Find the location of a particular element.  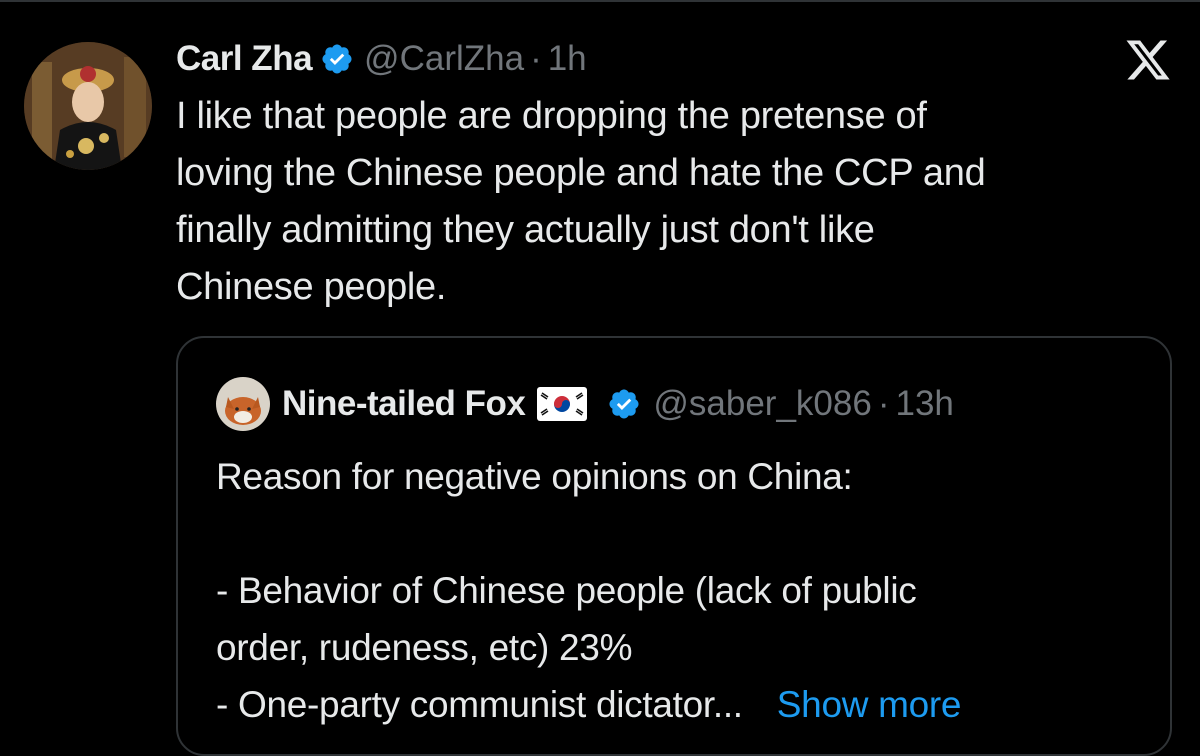

quoted-line: Reason for negative opinions on China: is located at coordinates (534, 476).